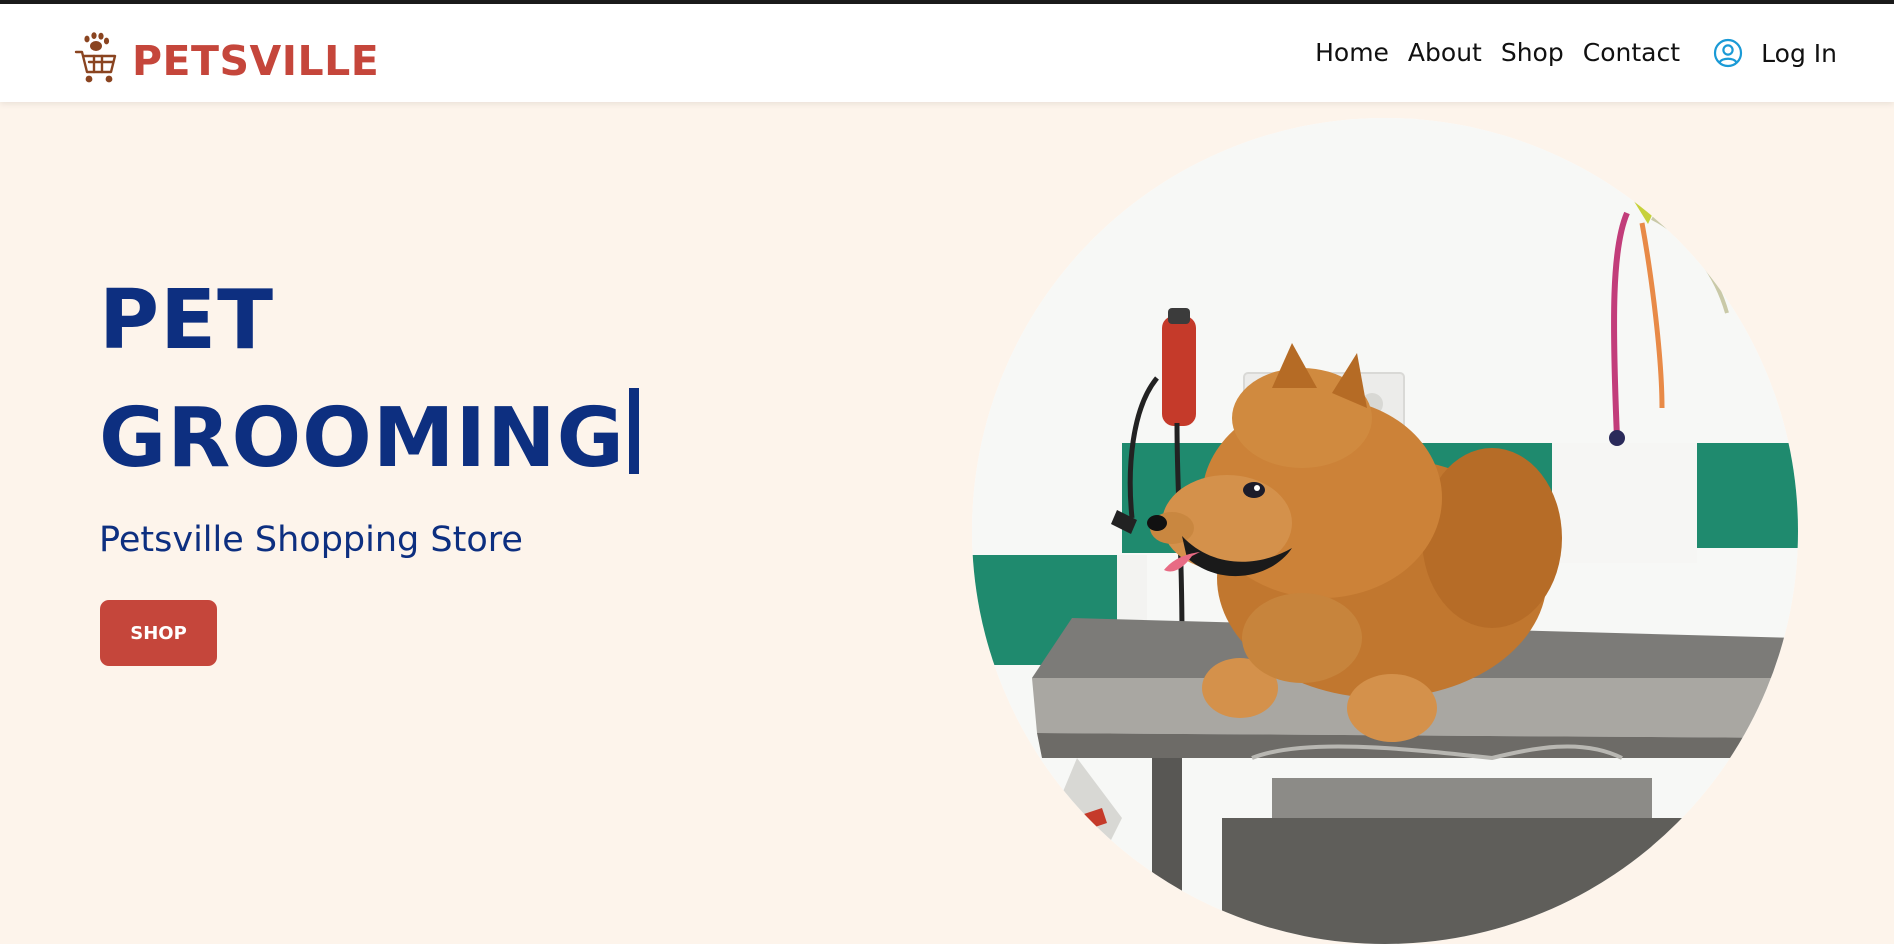 The height and width of the screenshot is (944, 1894). Describe the element at coordinates (187, 320) in the screenshot. I see `hero-title-line-1: PET` at that location.